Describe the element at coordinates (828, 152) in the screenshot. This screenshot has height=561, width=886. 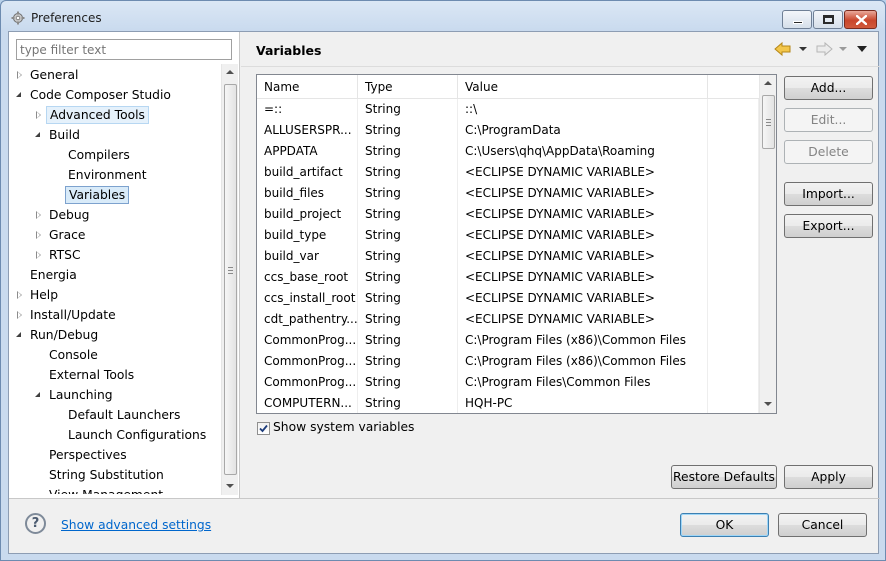
I see `delete-button: Delete` at that location.